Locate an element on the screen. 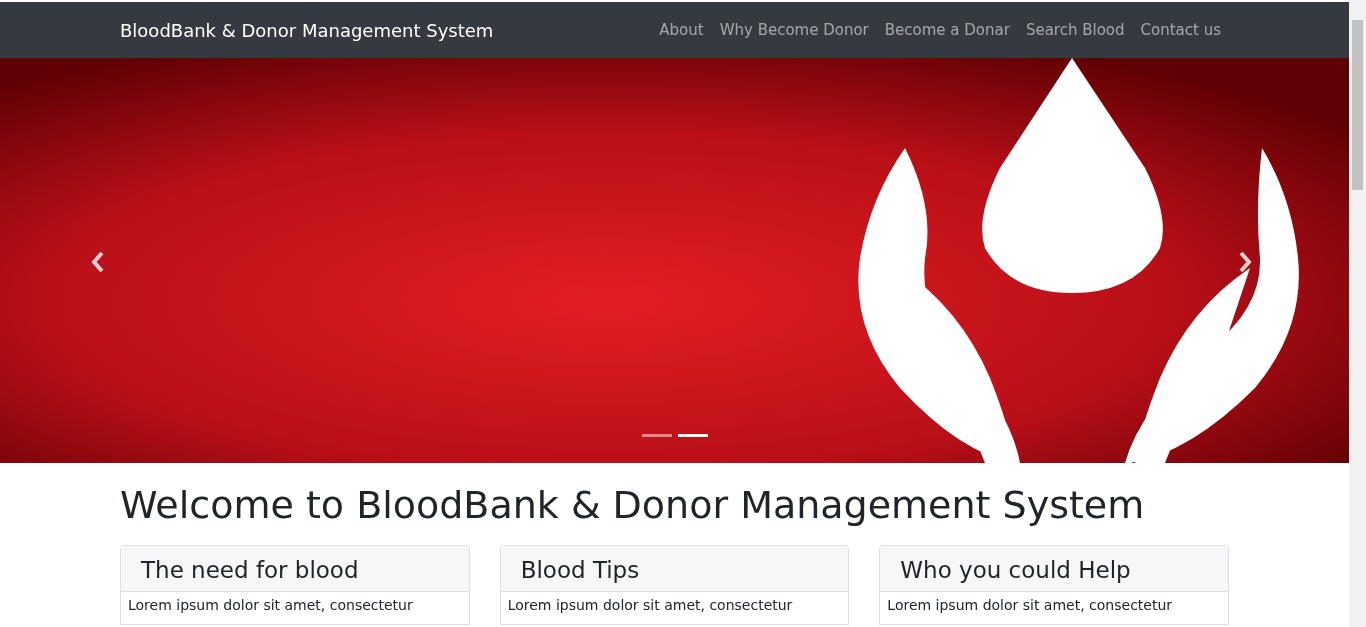 Image resolution: width=1366 pixels, height=627 pixels. nav-link: Why Become Donor is located at coordinates (794, 30).